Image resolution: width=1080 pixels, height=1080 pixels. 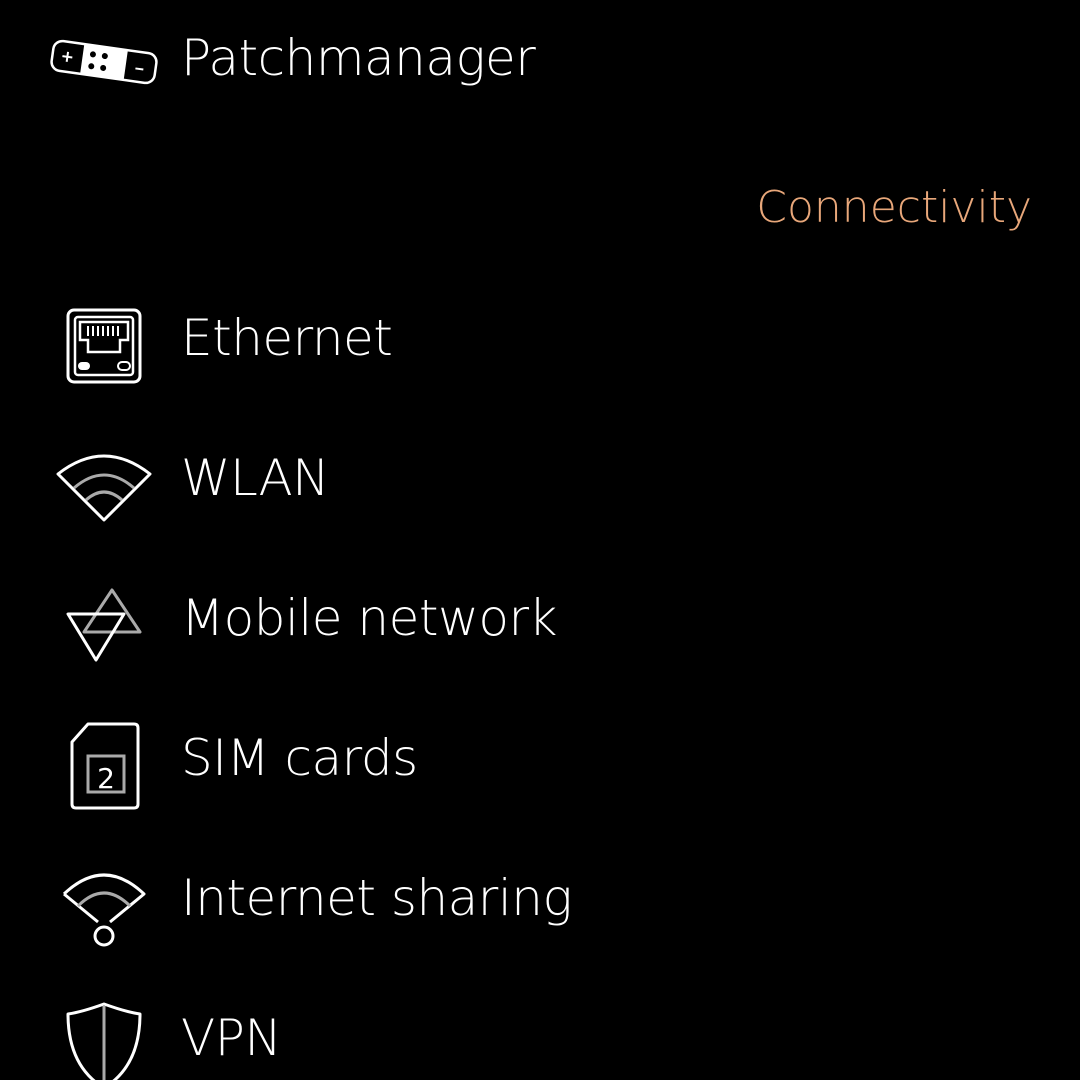 I want to click on internet-sharing-label: Internet sharing, so click(x=376, y=898).